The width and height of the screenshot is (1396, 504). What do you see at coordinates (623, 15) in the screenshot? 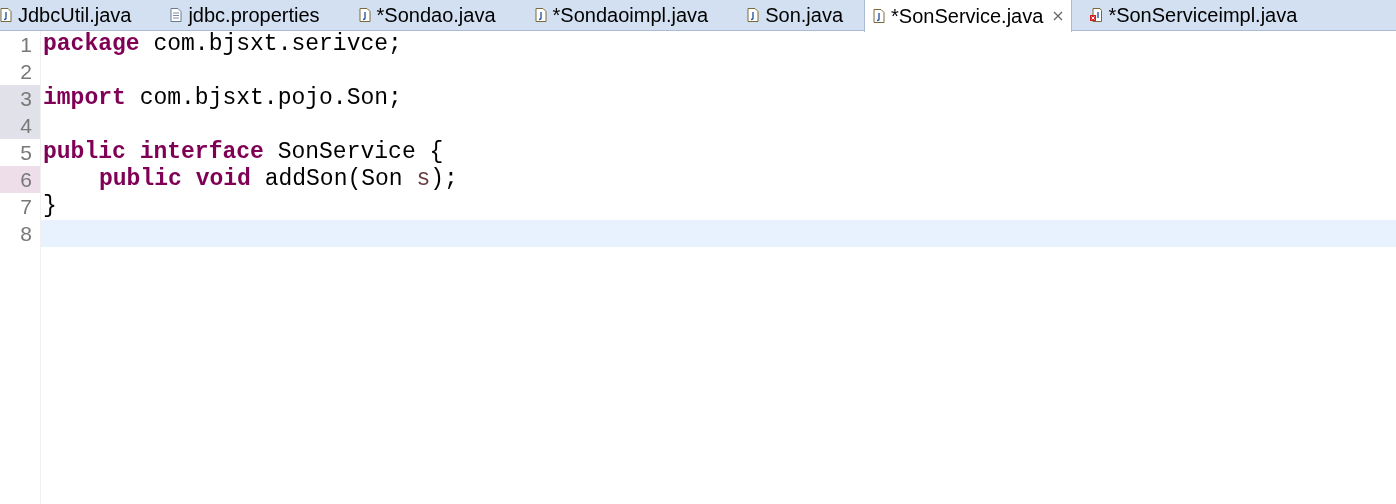
I see `editor-tab: *Sondaoimpl.java` at bounding box center [623, 15].